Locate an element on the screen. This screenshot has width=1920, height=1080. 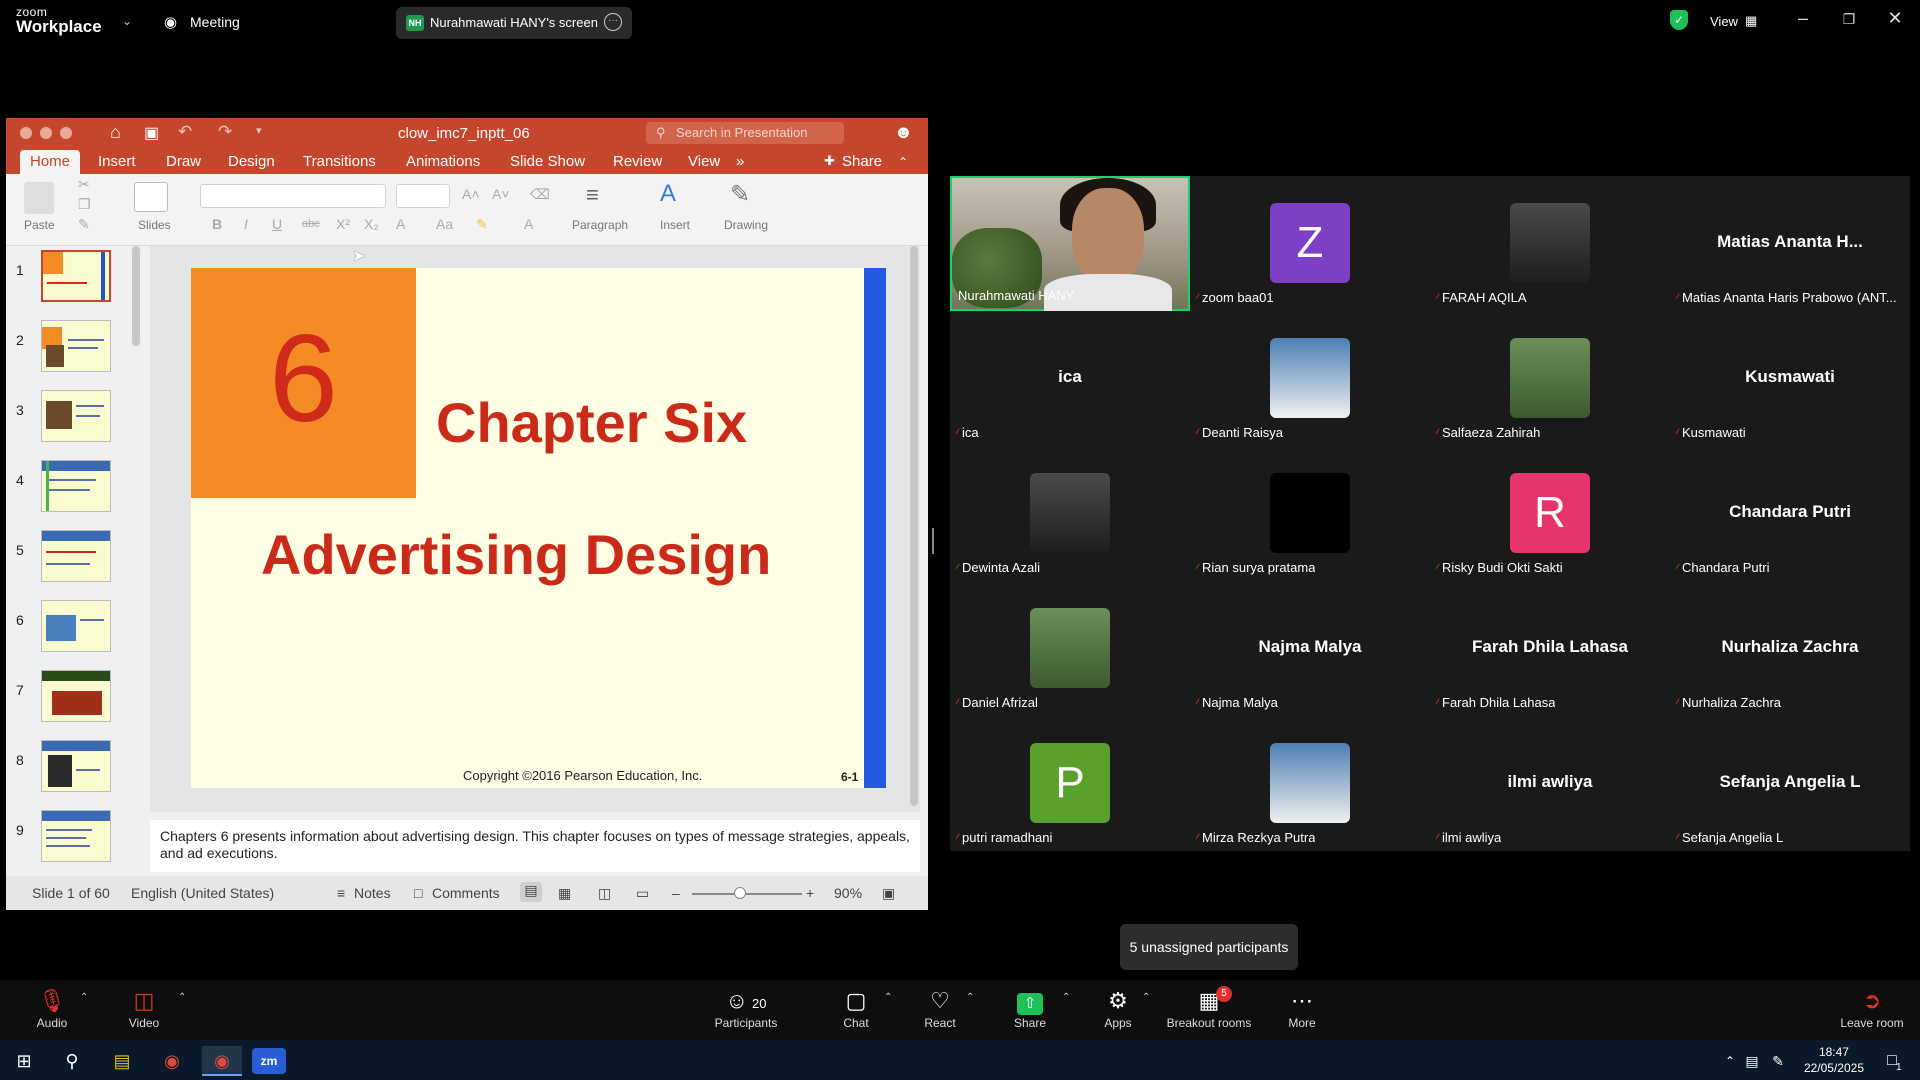
clear-format-icon: ⌫ is located at coordinates (540, 194).